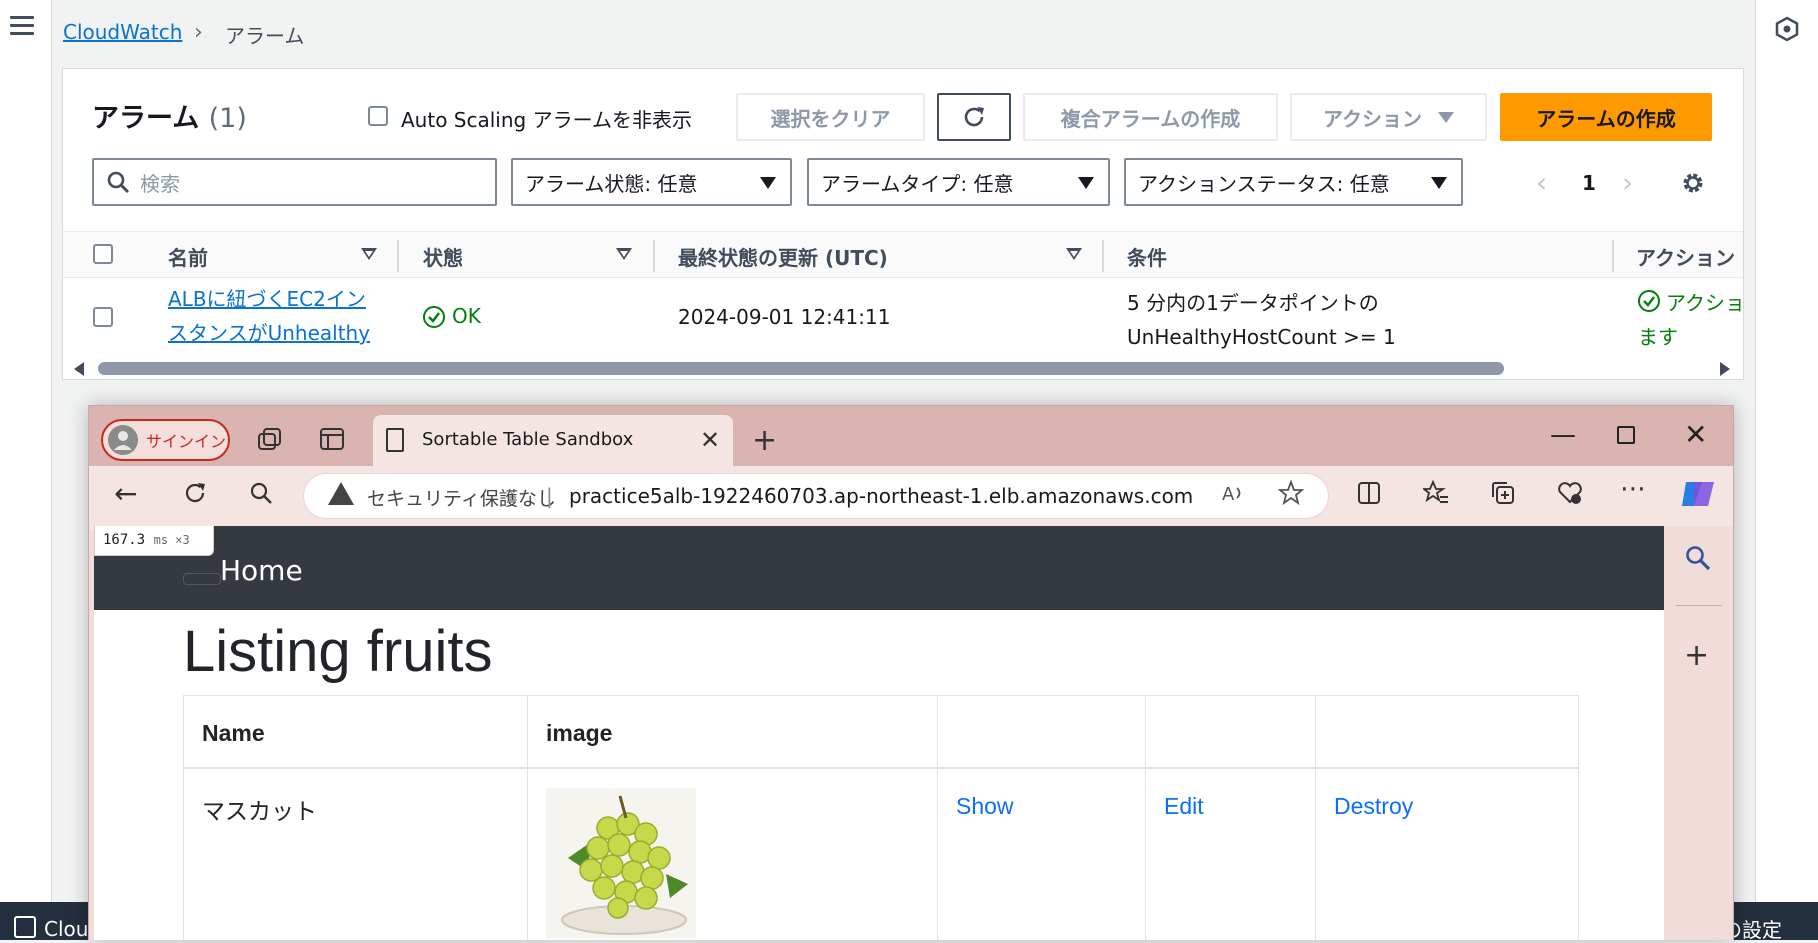 The height and width of the screenshot is (943, 1818). What do you see at coordinates (1626, 435) in the screenshot?
I see `maximize-icon` at bounding box center [1626, 435].